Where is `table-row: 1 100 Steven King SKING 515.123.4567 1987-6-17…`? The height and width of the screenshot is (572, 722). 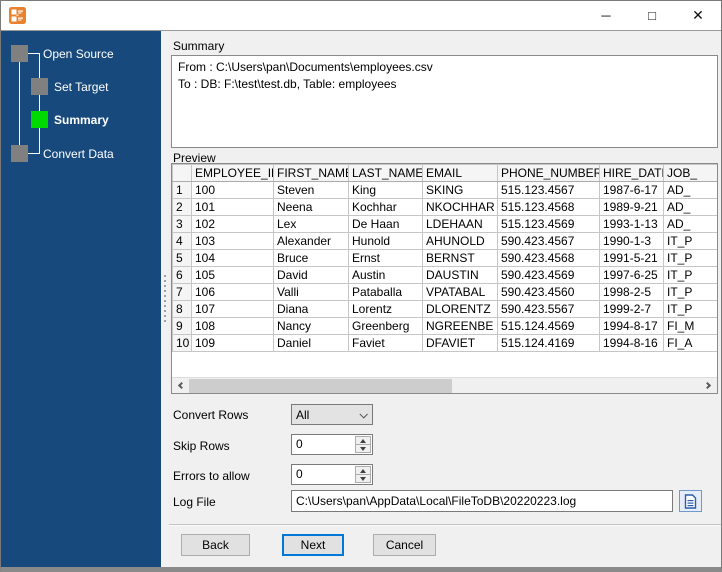
table-row: 1 100 Steven King SKING 515.123.4567 1987-6-17… is located at coordinates (444, 190).